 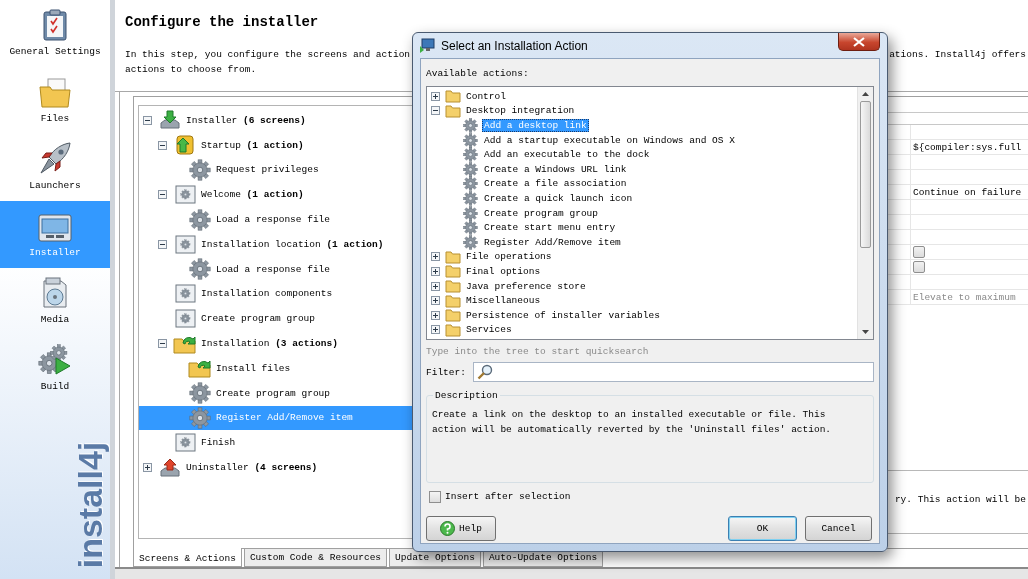 I want to click on intro-text: actions to choose from., so click(x=191, y=69).